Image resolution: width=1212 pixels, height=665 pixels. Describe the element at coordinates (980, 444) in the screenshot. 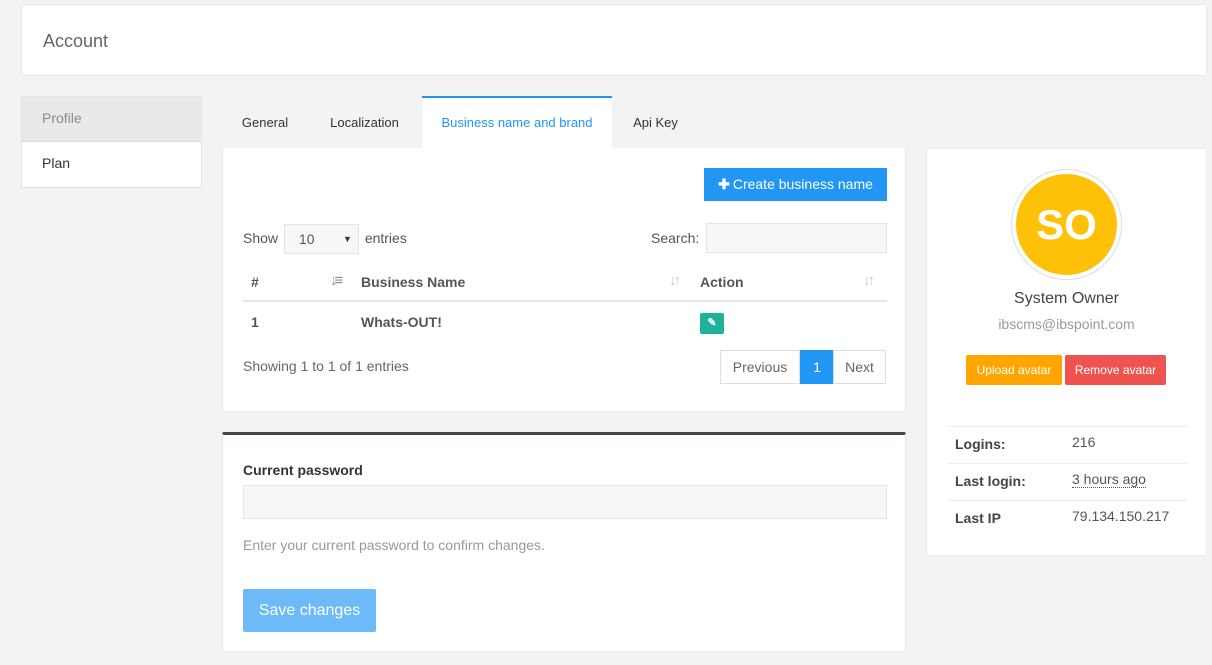

I see `stat-label: Logins:` at that location.